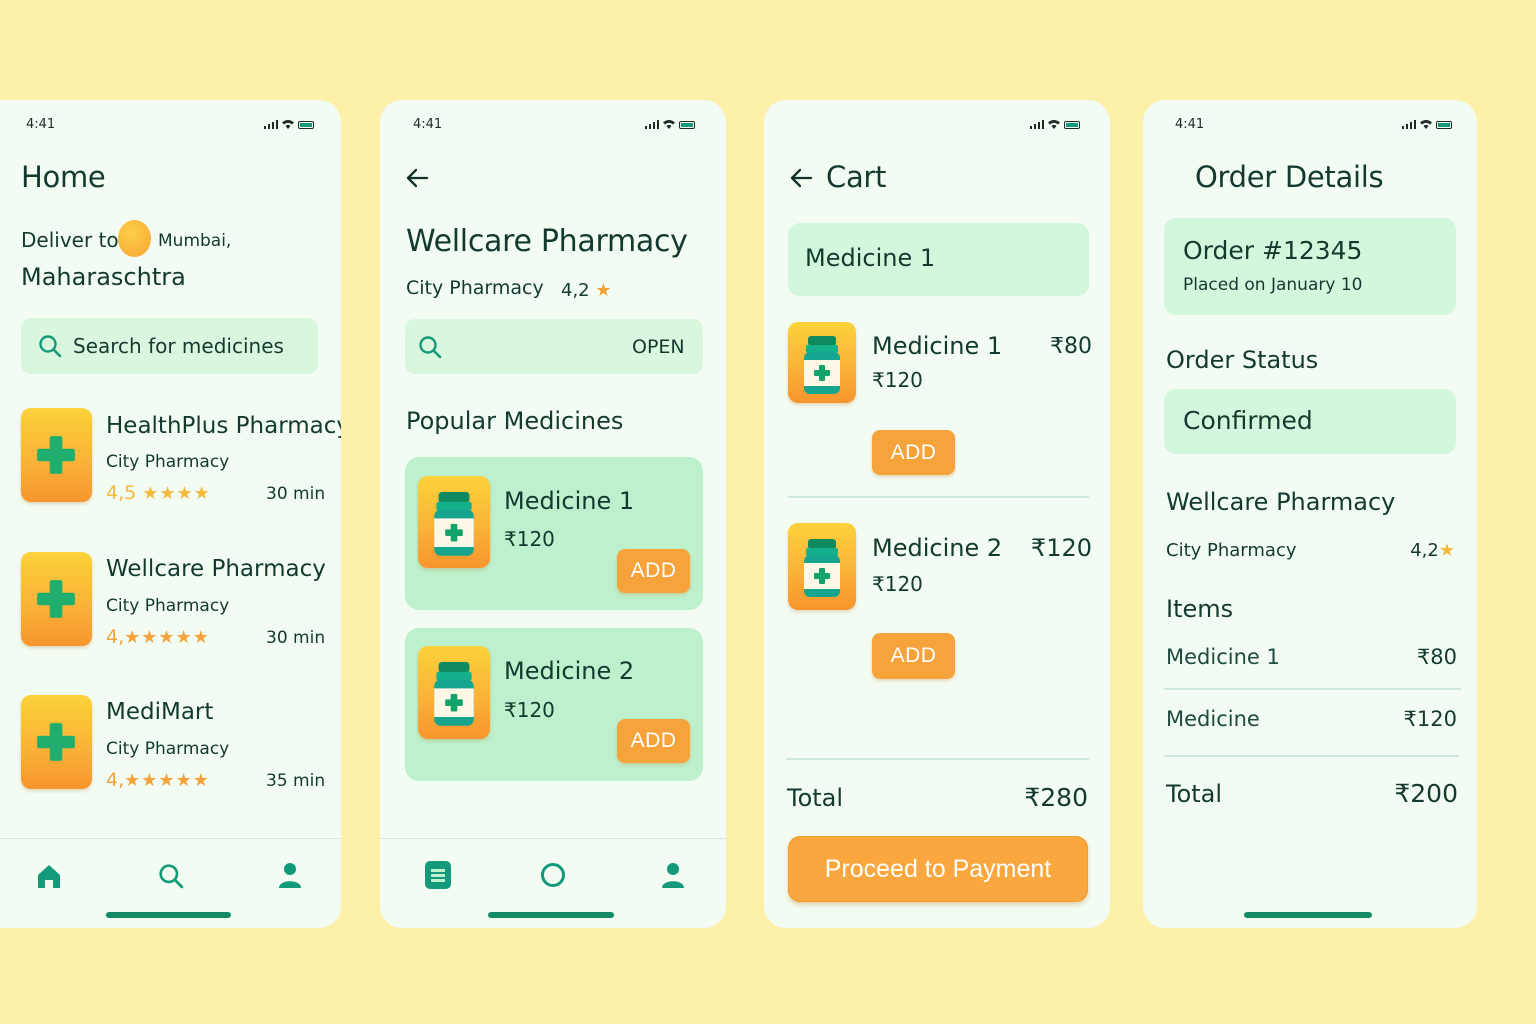 The height and width of the screenshot is (1024, 1536). What do you see at coordinates (49, 876) in the screenshot?
I see `home-icon` at bounding box center [49, 876].